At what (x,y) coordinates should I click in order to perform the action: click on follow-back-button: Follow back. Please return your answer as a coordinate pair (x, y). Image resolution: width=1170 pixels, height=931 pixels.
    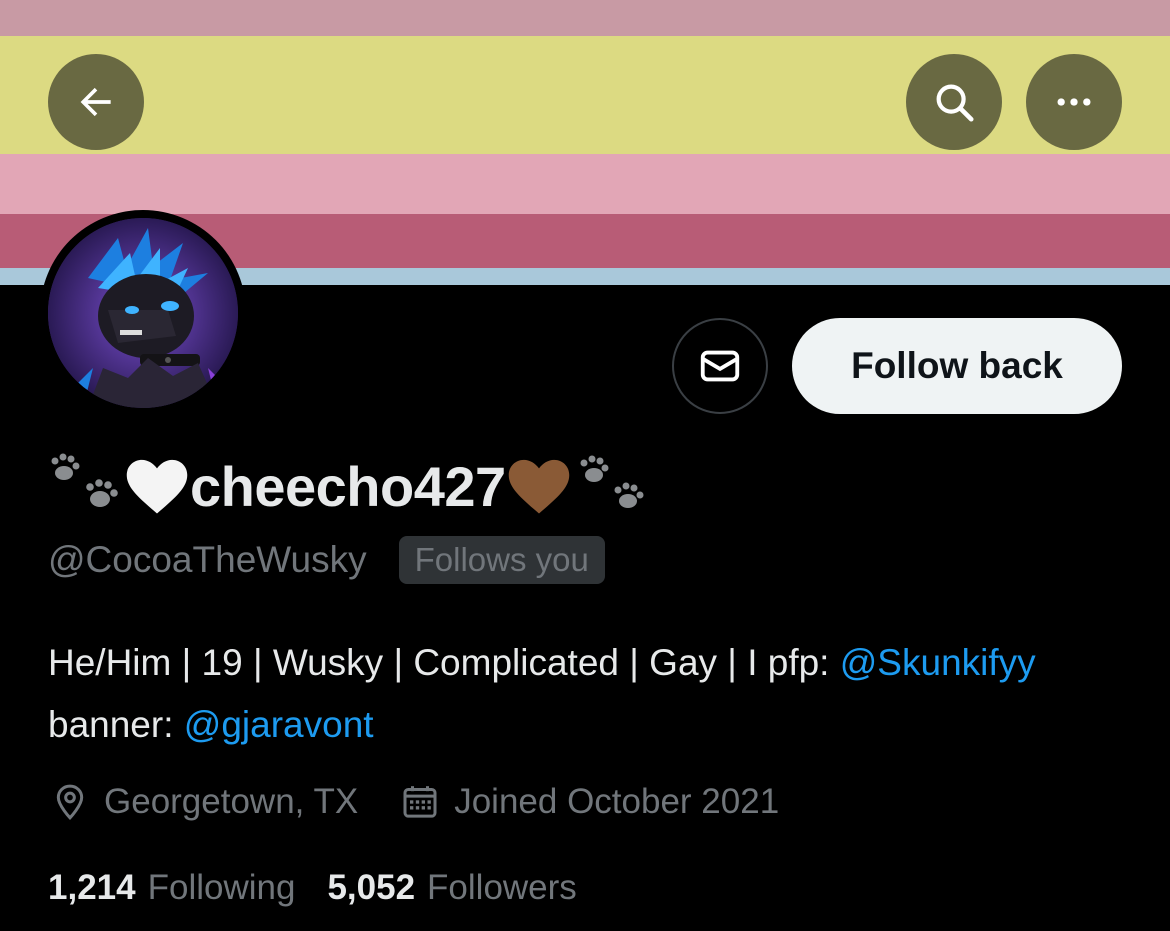
    Looking at the image, I should click on (957, 366).